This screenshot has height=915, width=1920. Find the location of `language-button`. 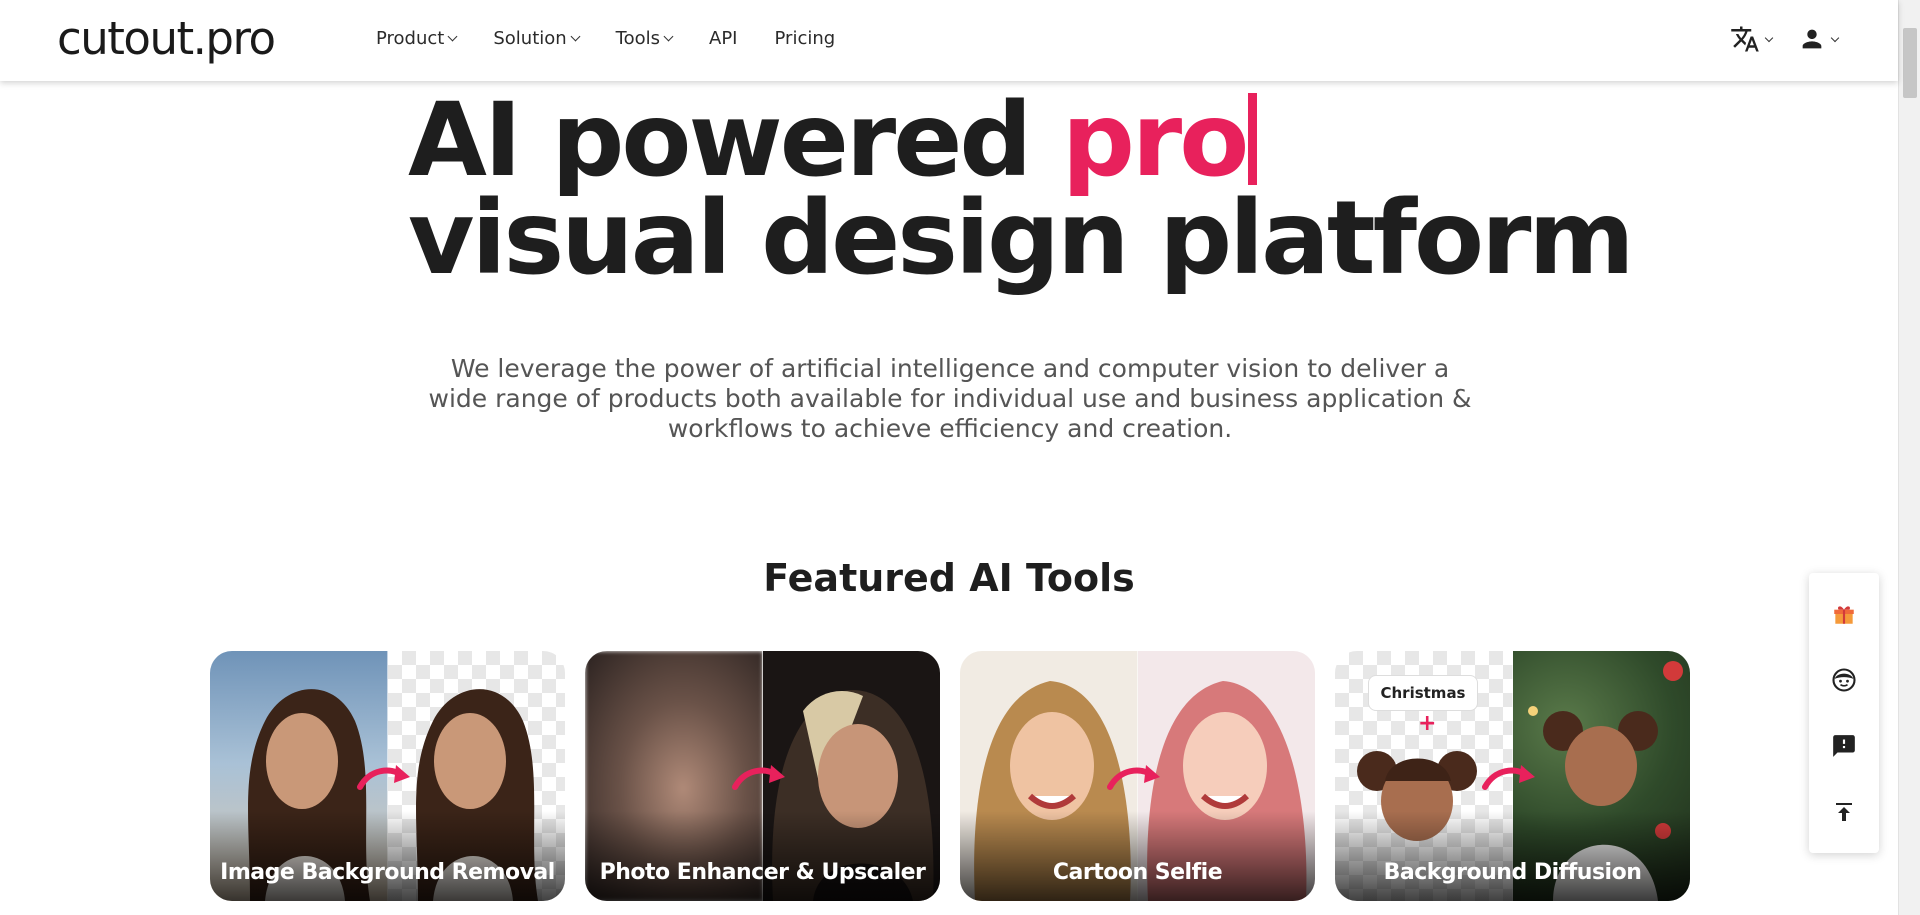

language-button is located at coordinates (1752, 39).